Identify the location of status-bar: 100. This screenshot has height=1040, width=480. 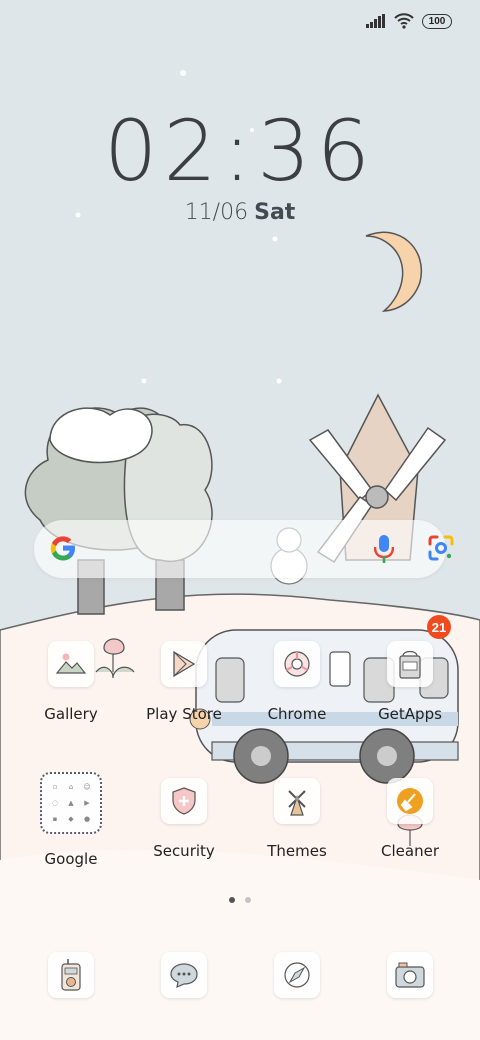
(409, 21).